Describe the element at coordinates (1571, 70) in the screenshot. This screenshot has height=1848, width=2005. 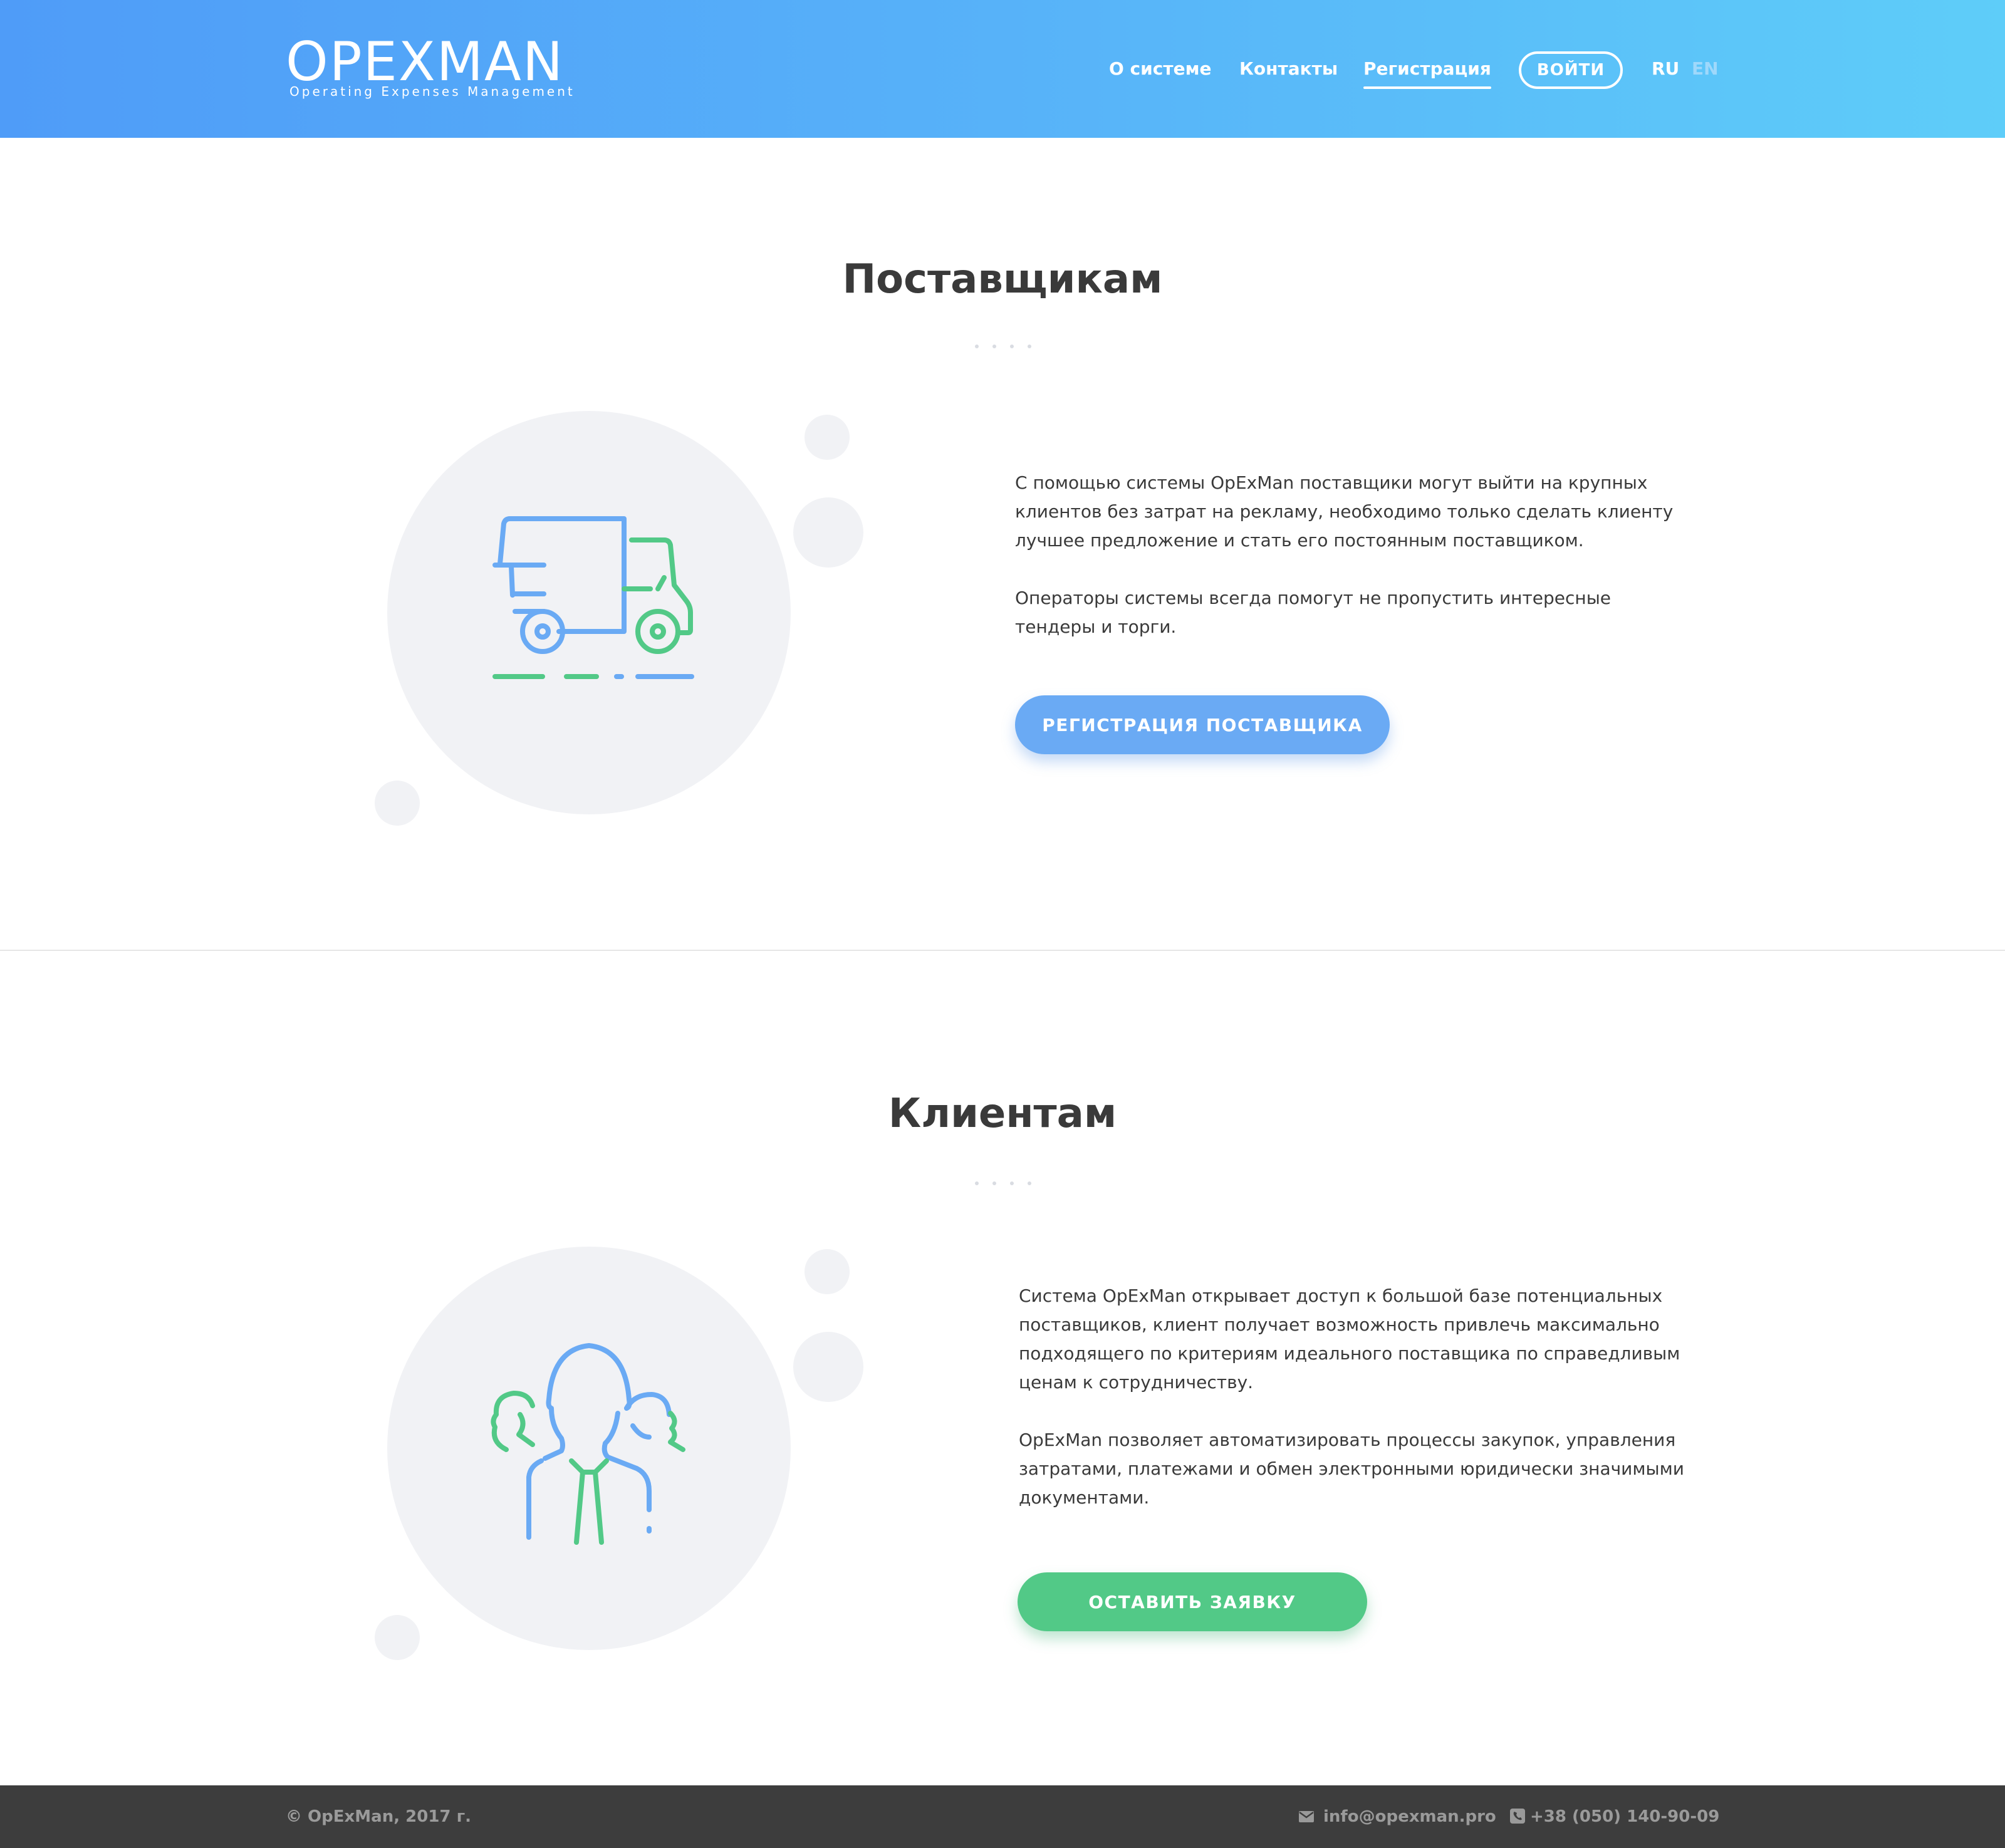
I see `login-button: ВОЙТИ` at that location.